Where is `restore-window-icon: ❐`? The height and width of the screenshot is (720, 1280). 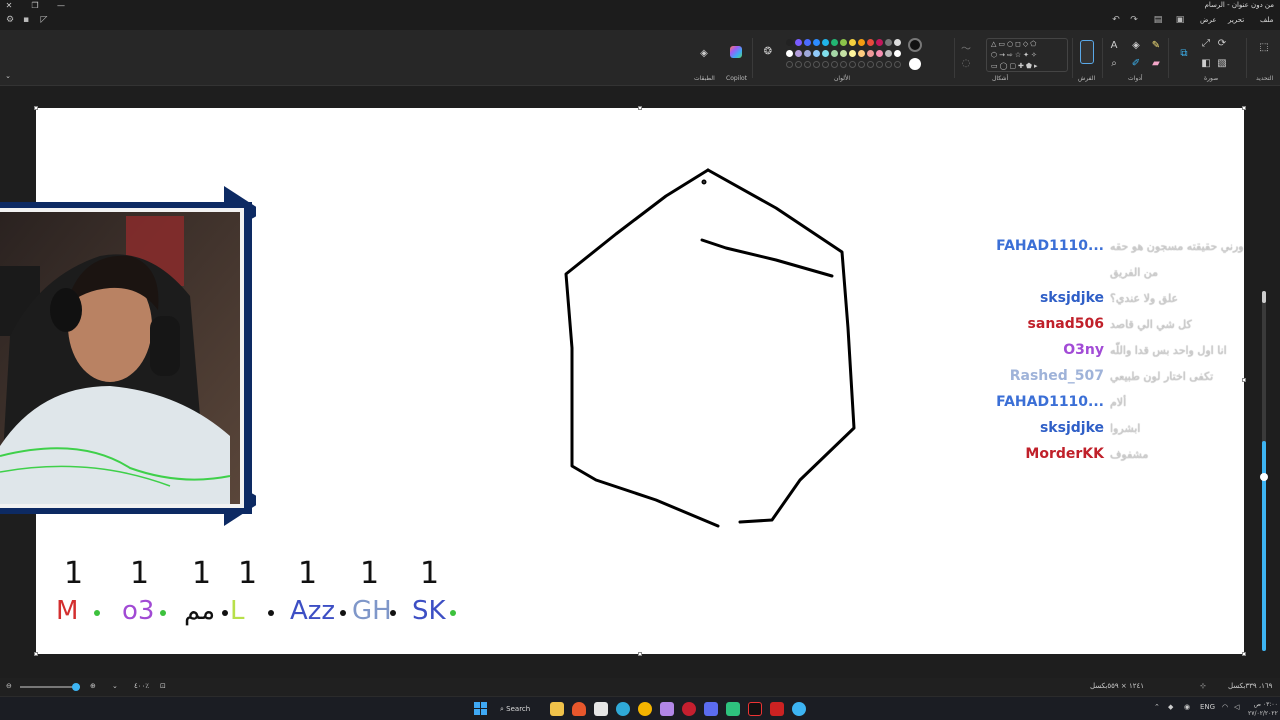
restore-window-icon: ❐ is located at coordinates (35, 6).